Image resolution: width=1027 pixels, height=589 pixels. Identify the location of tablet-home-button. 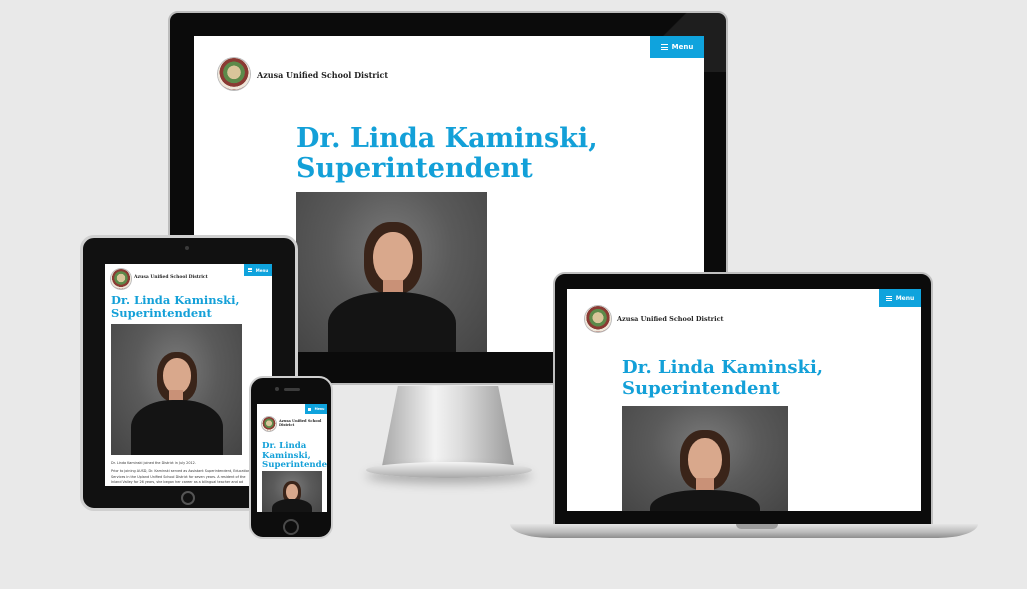
(188, 498).